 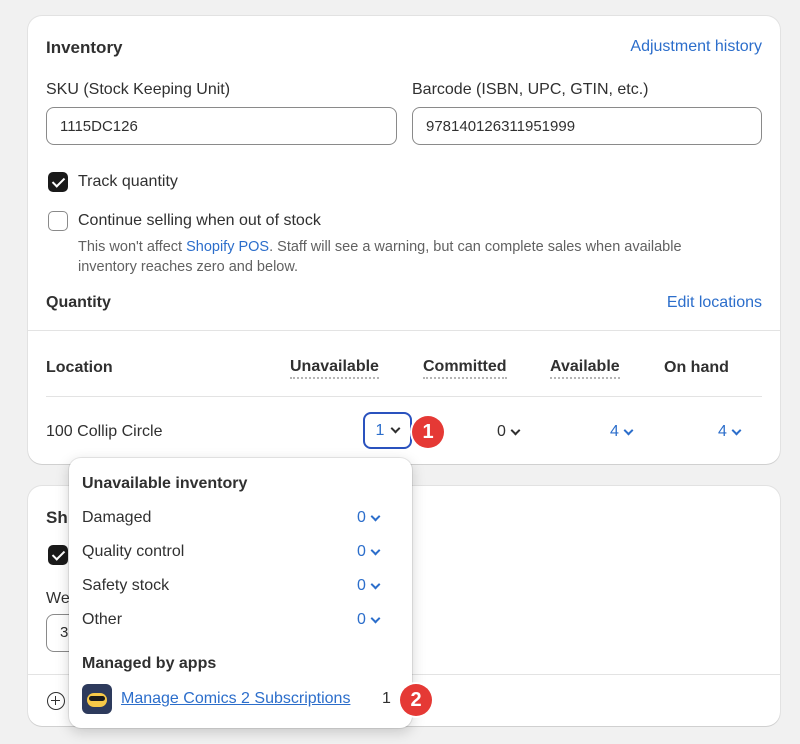 I want to click on inventory-title: Inventory, so click(x=84, y=47).